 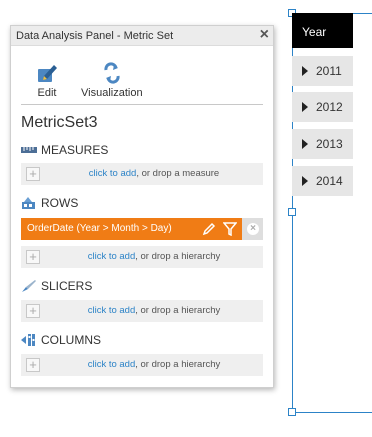 I want to click on visualization-label: Visualization, so click(x=112, y=93).